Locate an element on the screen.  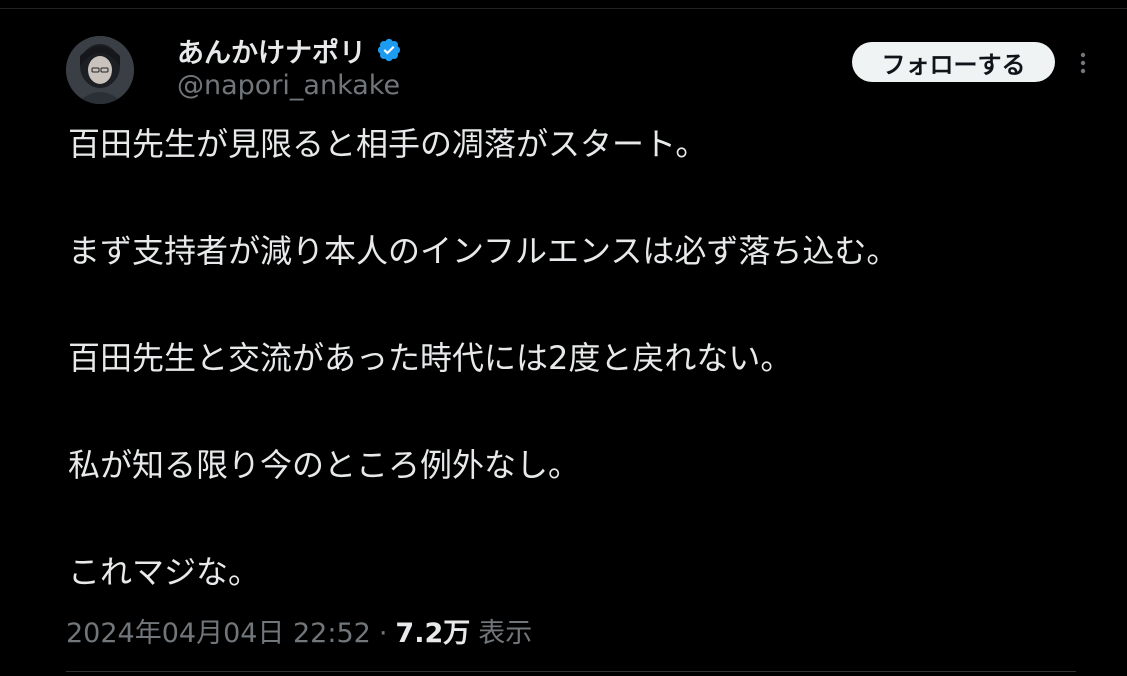
author-name-row: あんかけナポリ is located at coordinates (289, 50).